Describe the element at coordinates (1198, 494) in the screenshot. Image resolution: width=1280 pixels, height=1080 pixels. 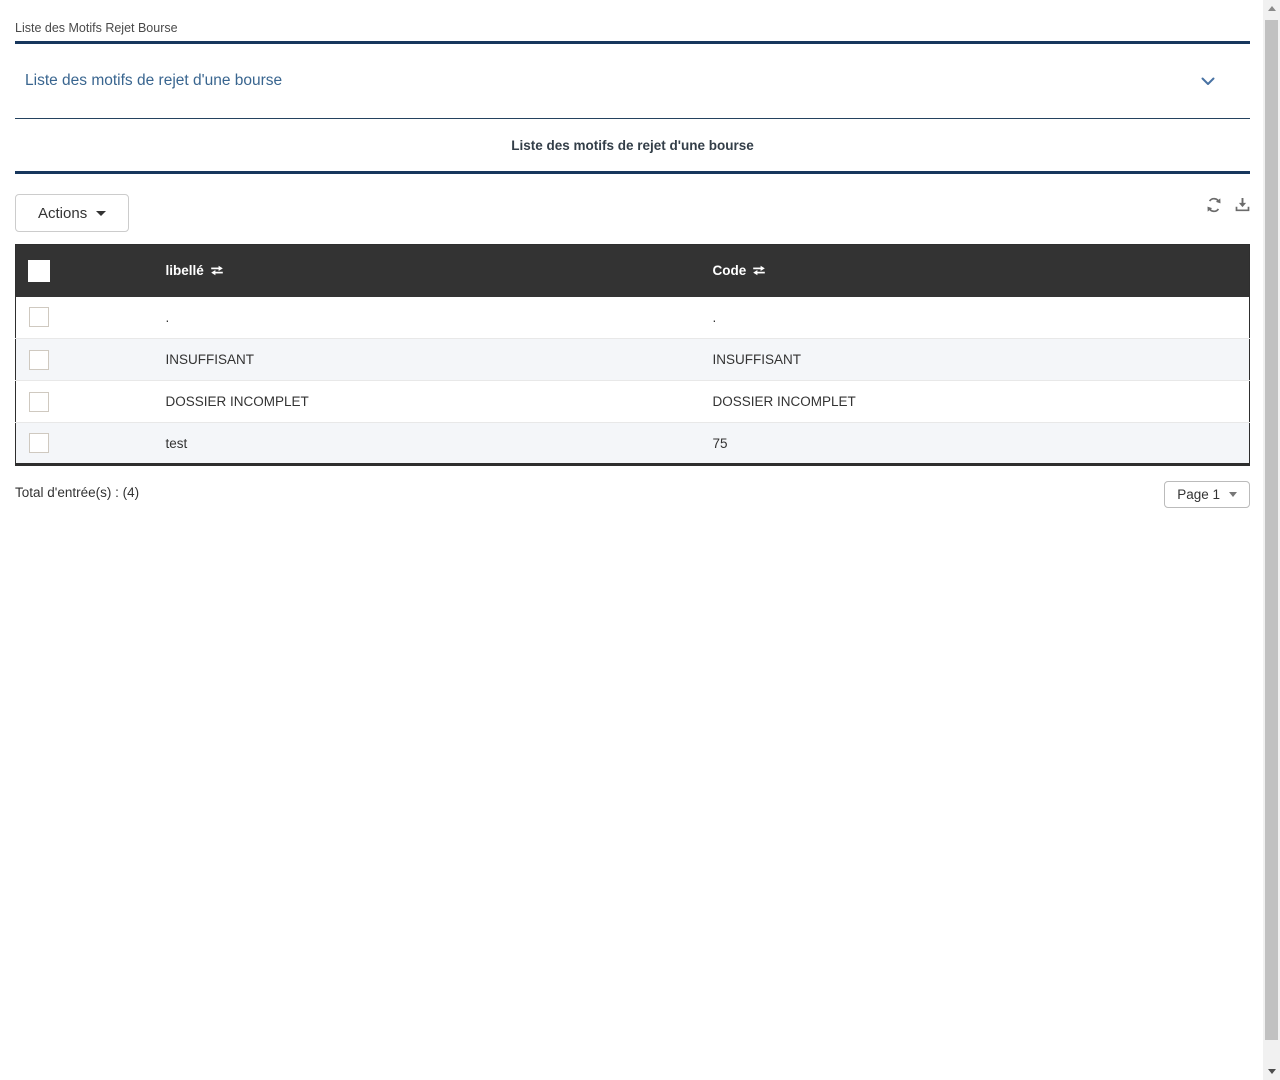
I see `page-selector-label: Page 1` at that location.